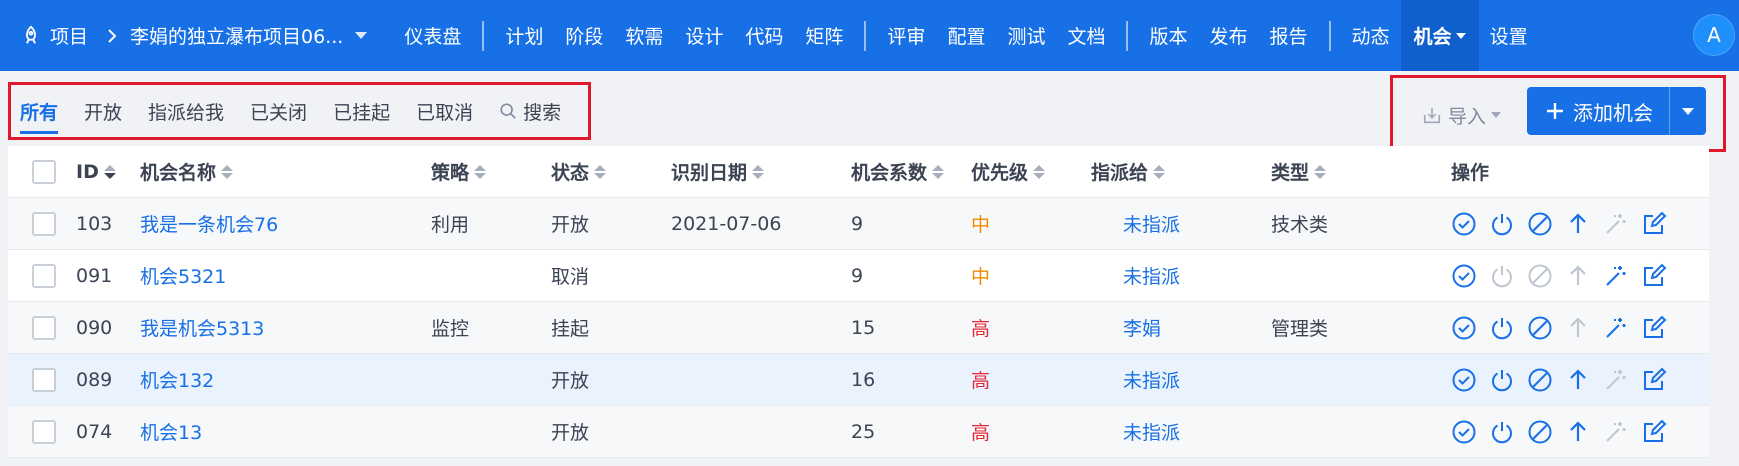 The width and height of the screenshot is (1739, 466). I want to click on col-header-id: ID, so click(96, 171).